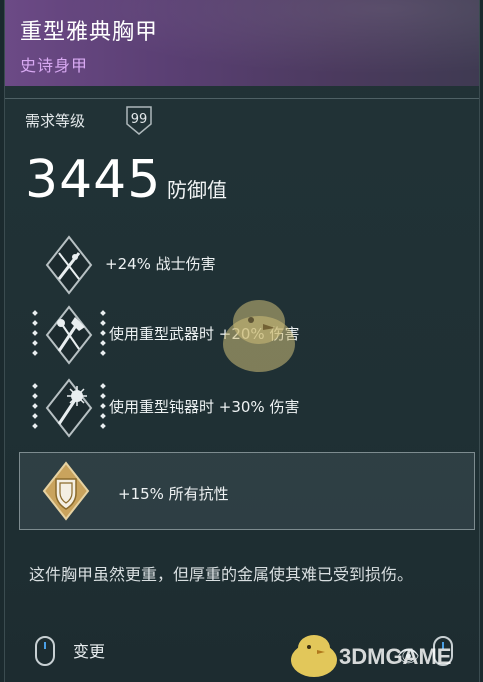 The width and height of the screenshot is (483, 682). Describe the element at coordinates (69, 335) in the screenshot. I see `heavy-weapon-icon` at that location.